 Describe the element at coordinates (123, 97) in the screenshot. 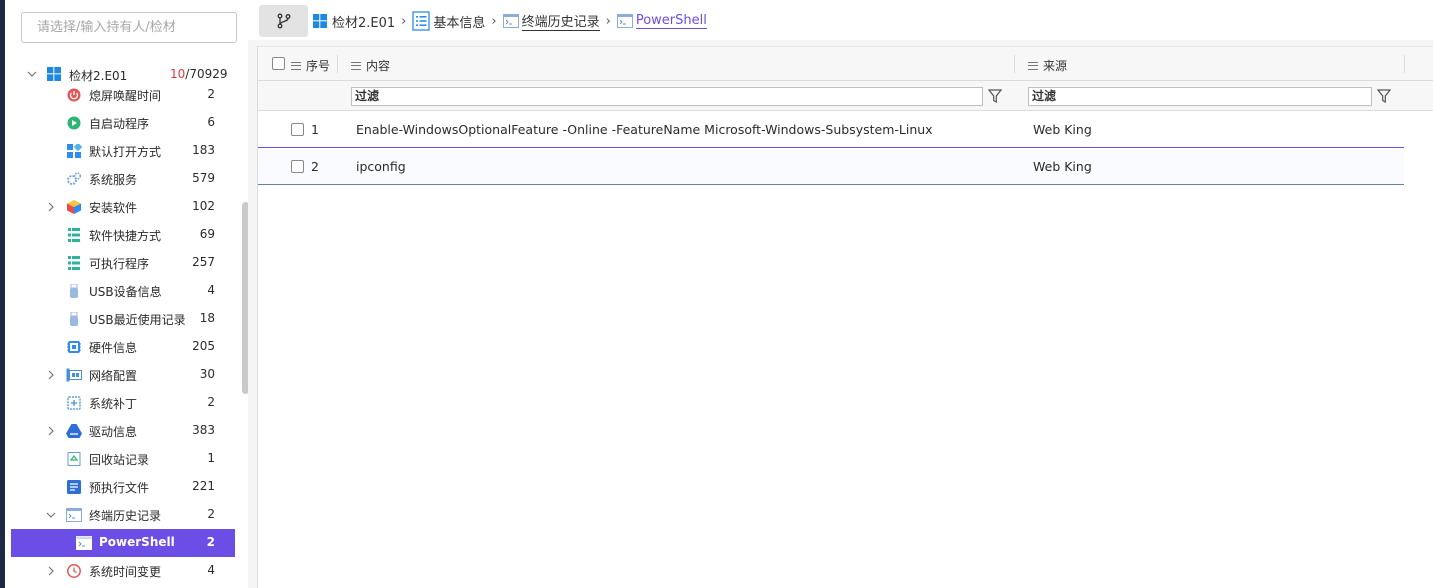

I see `sidebar-item: 熄屏唤醒时间 2` at that location.